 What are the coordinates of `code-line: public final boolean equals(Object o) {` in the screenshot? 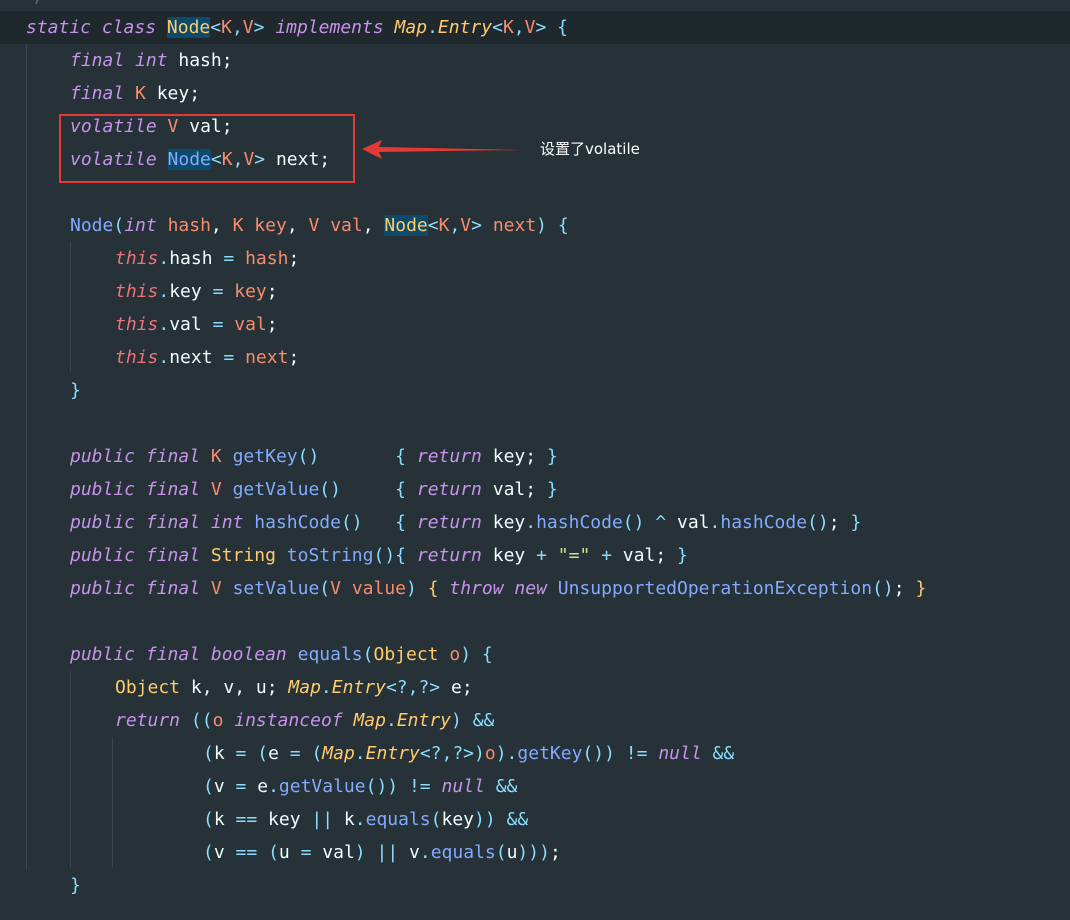 It's located at (535, 654).